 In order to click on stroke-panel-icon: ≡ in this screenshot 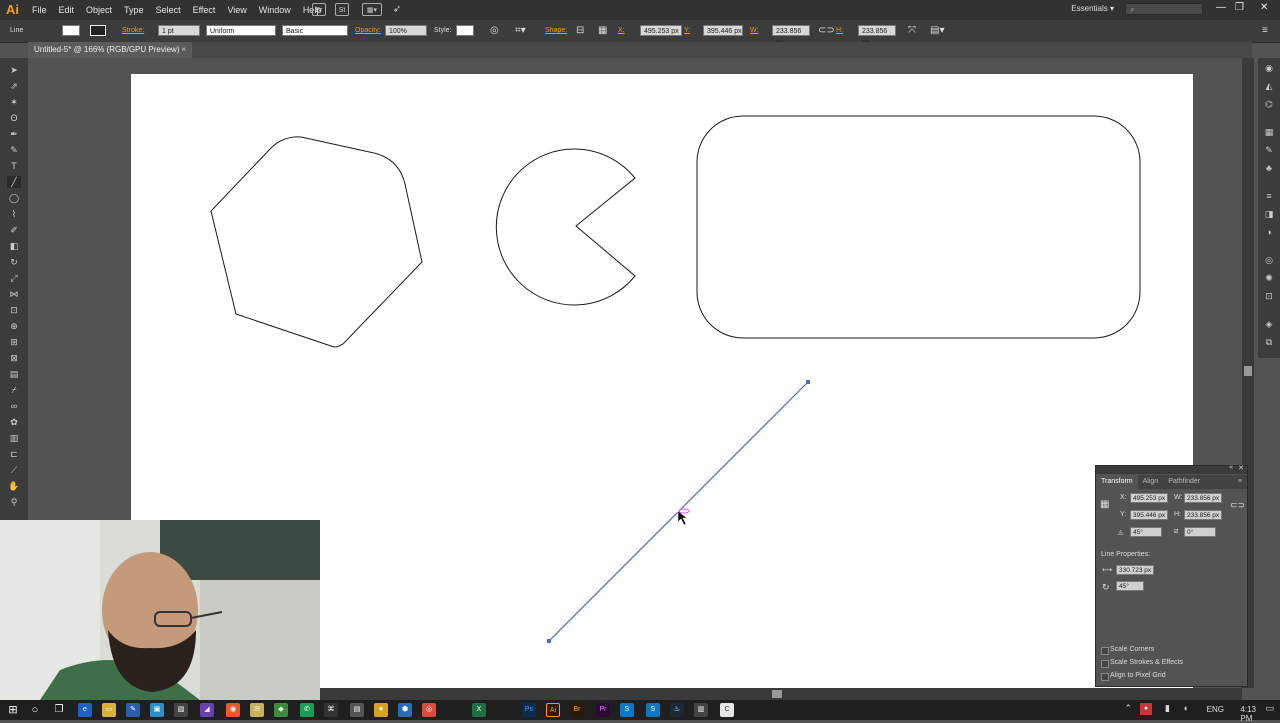, I will do `click(1269, 196)`.